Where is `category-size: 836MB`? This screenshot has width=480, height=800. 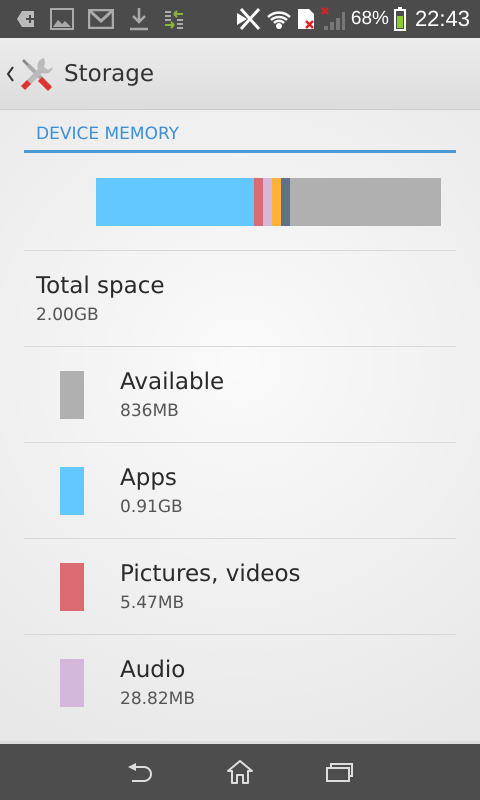 category-size: 836MB is located at coordinates (150, 410).